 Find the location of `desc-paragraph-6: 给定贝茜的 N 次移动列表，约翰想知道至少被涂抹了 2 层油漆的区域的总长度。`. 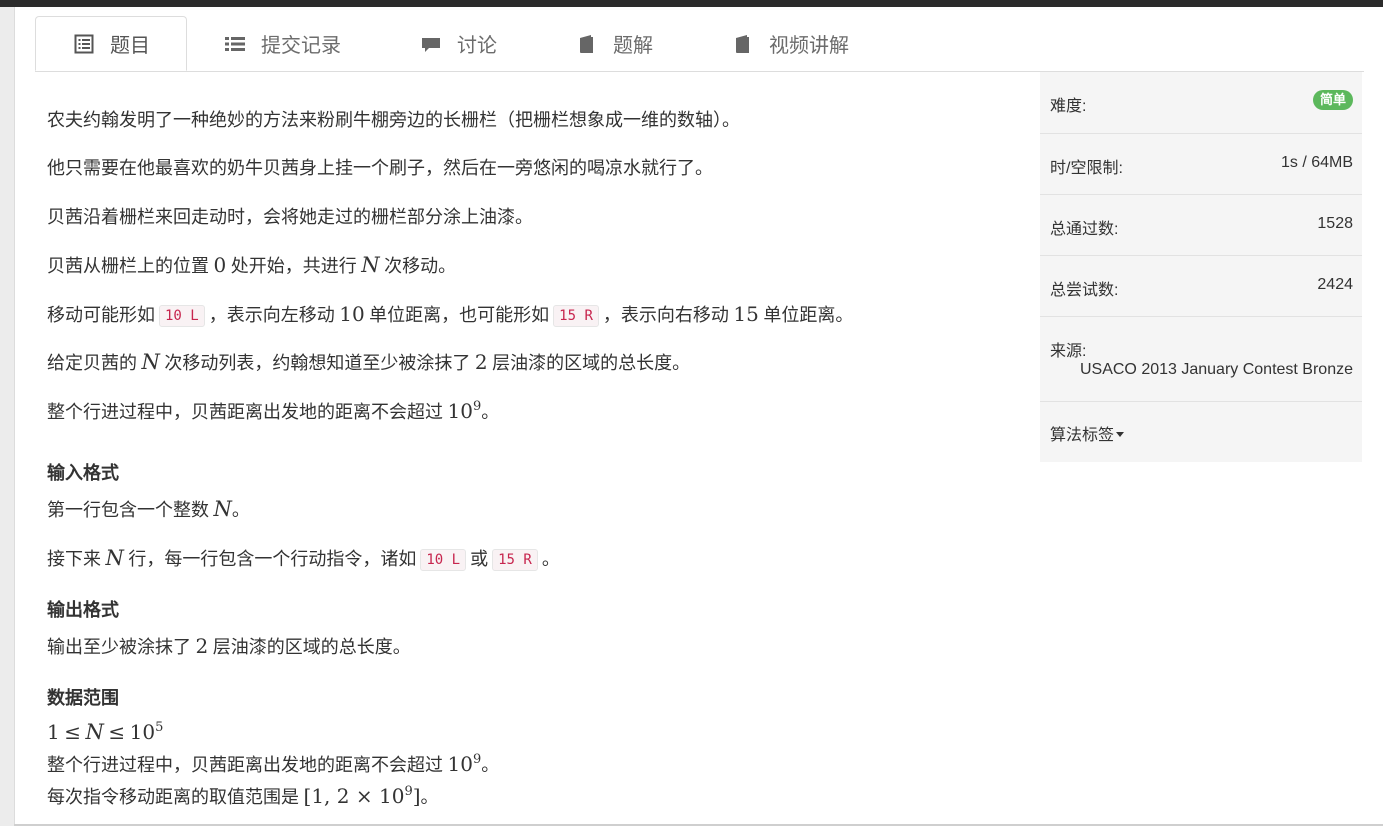

desc-paragraph-6: 给定贝茜的 N 次移动列表，约翰想知道至少被涂抹了 2 层油漆的区域的总长度。 is located at coordinates (369, 362).